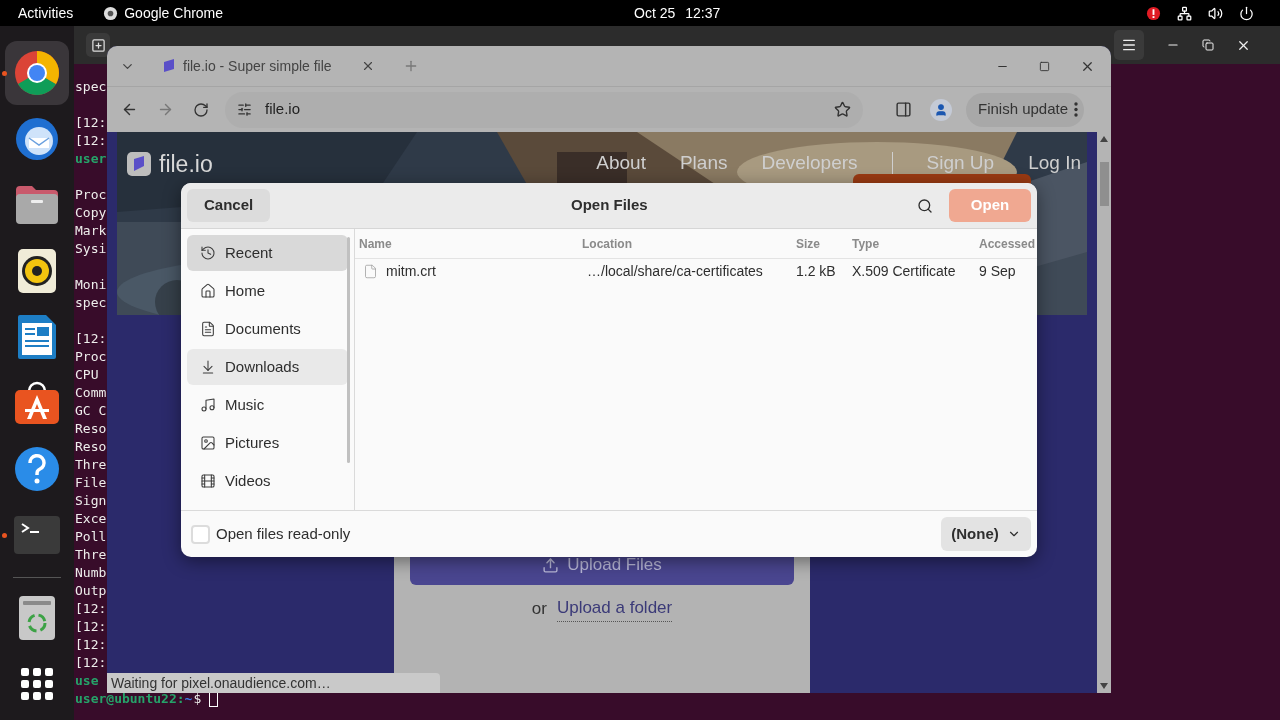 This screenshot has height=720, width=1280. Describe the element at coordinates (91, 231) in the screenshot. I see `terminal-line: Mark` at that location.